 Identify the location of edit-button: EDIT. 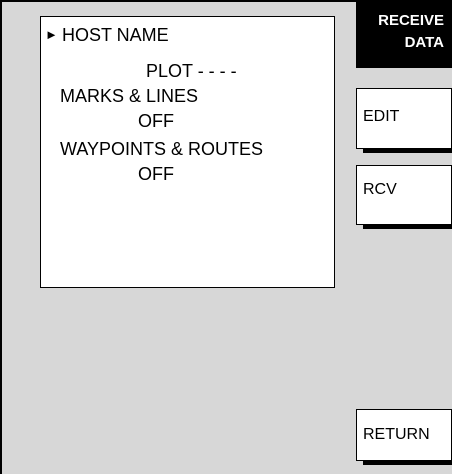
(404, 120).